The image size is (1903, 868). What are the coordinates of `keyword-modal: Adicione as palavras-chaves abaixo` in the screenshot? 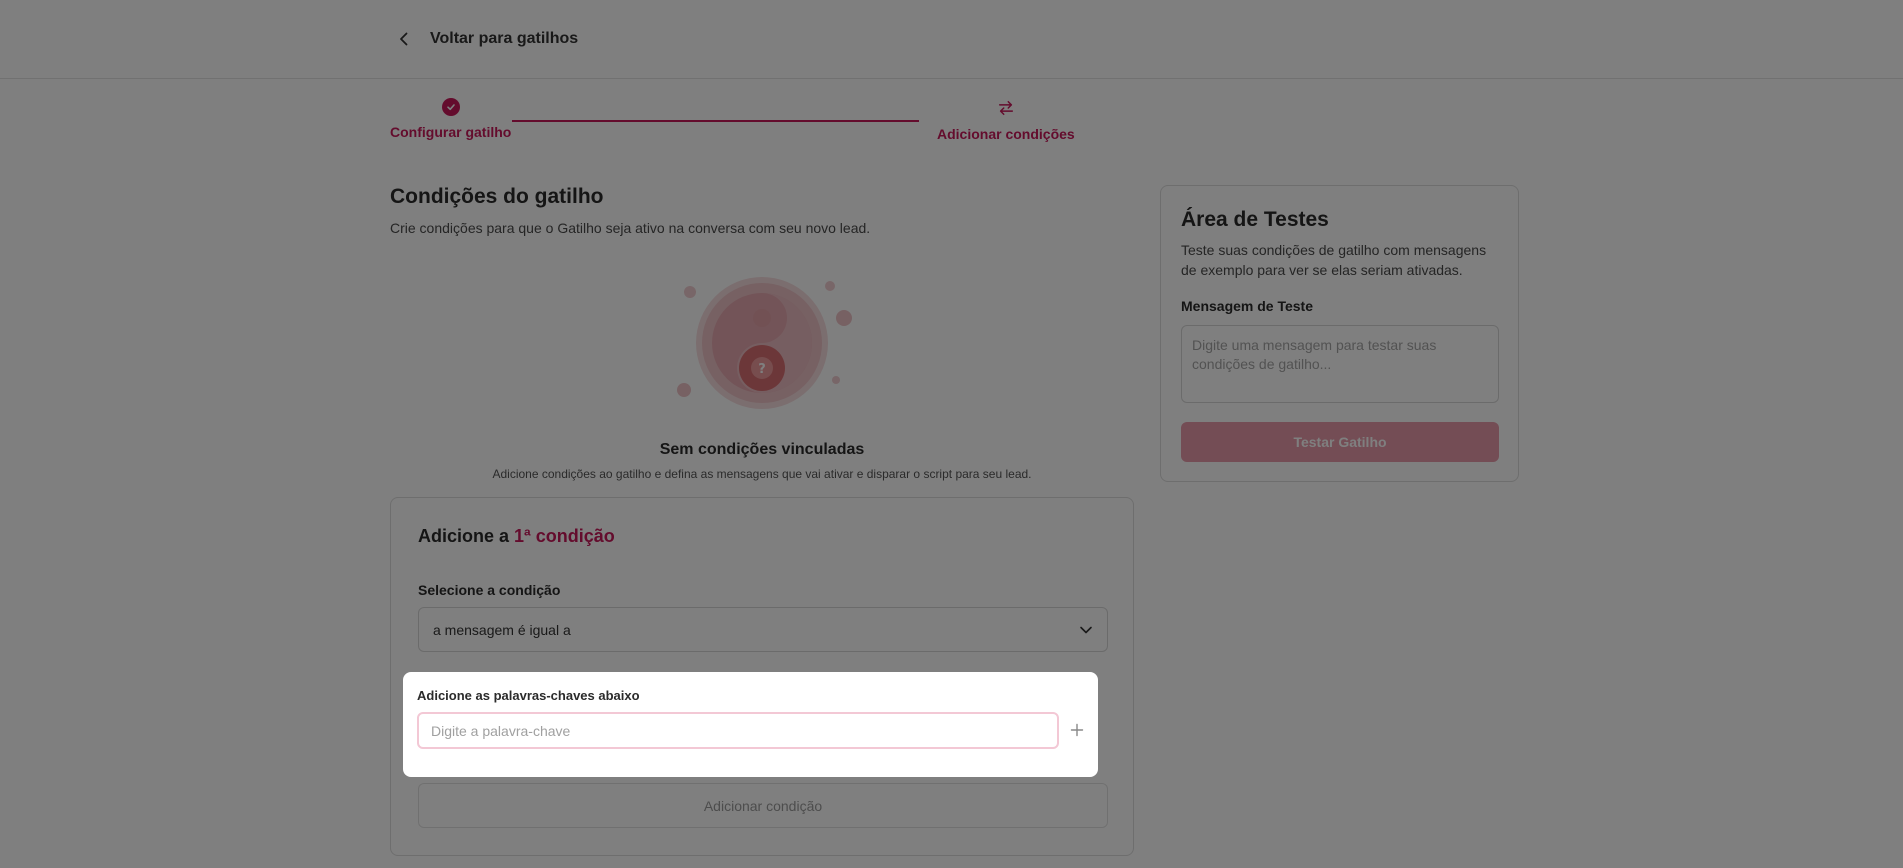 It's located at (750, 724).